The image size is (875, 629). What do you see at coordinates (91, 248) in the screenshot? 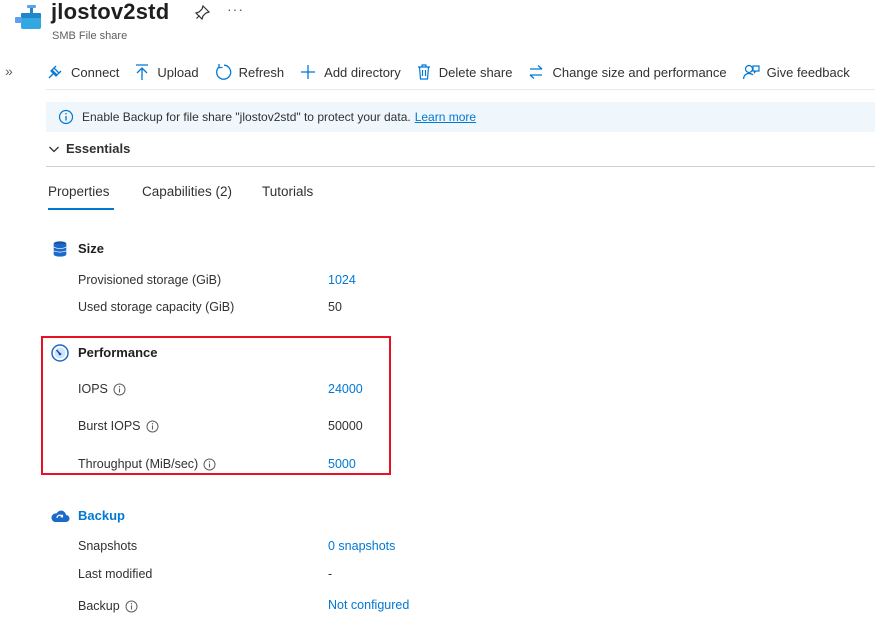
I see `size-section-title: Size` at bounding box center [91, 248].